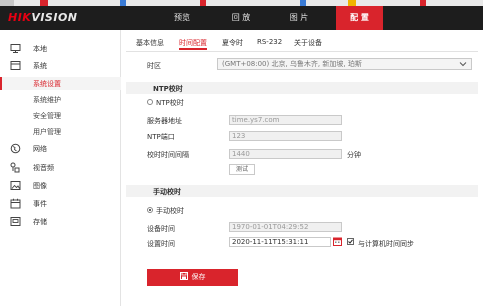  I want to click on storage-icon, so click(15, 221).